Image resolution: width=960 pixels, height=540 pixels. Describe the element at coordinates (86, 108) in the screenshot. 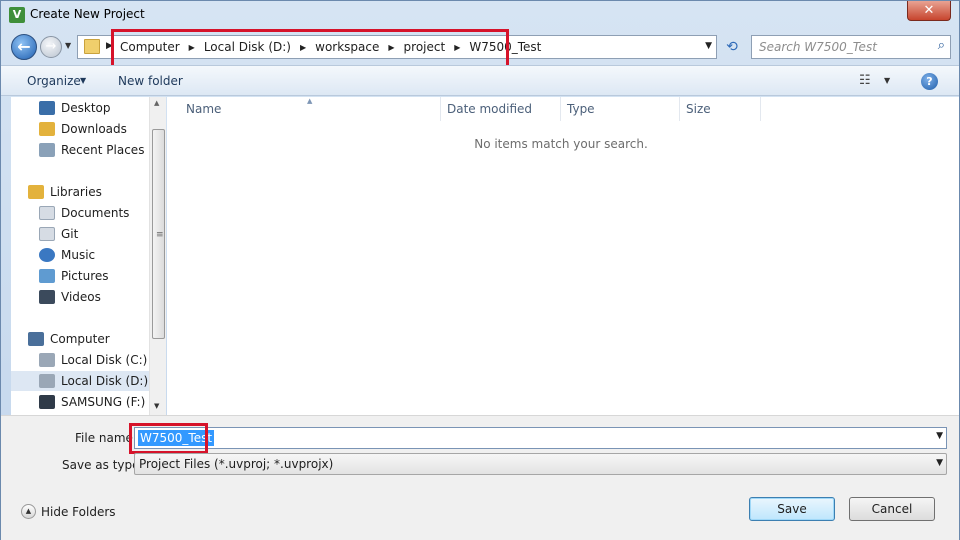

I see `sidebar-item-label: Desktop` at that location.